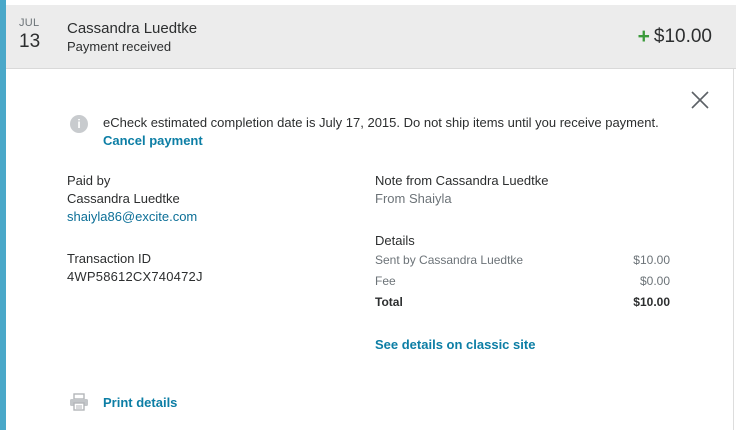  What do you see at coordinates (462, 180) in the screenshot?
I see `note-label: Note from Cassandra Luedtke` at bounding box center [462, 180].